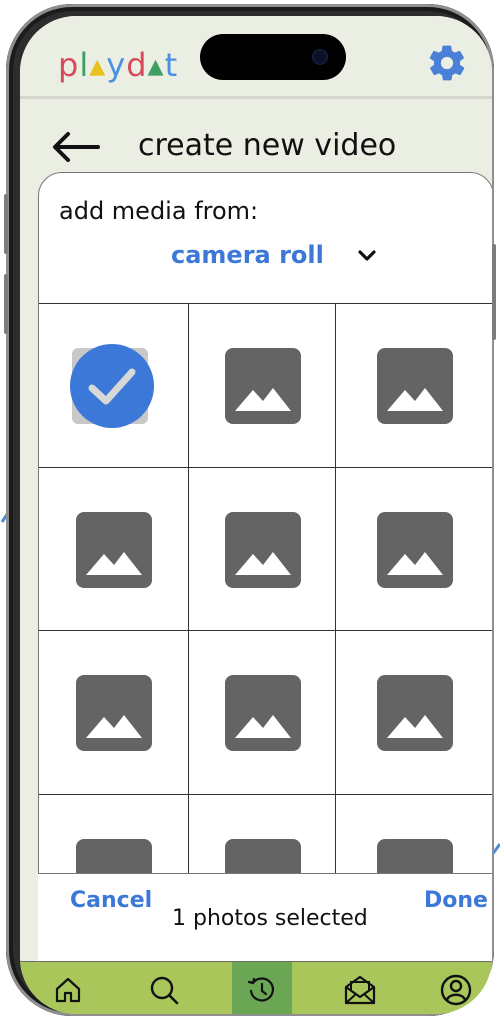  I want to click on header-divider, so click(256, 97).